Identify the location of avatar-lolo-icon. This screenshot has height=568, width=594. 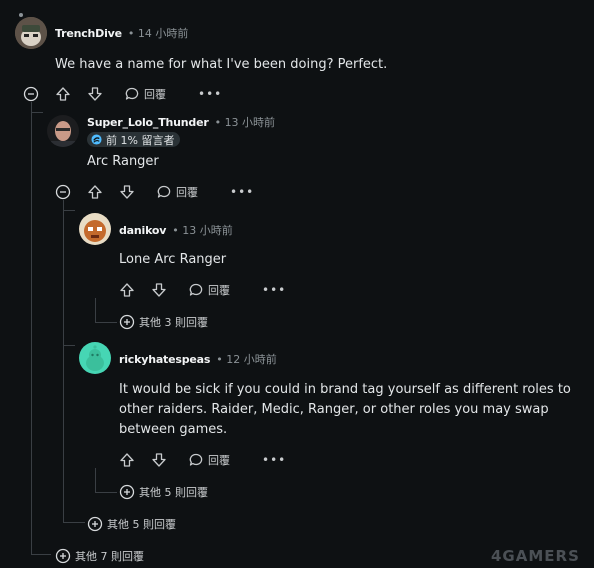
(63, 131).